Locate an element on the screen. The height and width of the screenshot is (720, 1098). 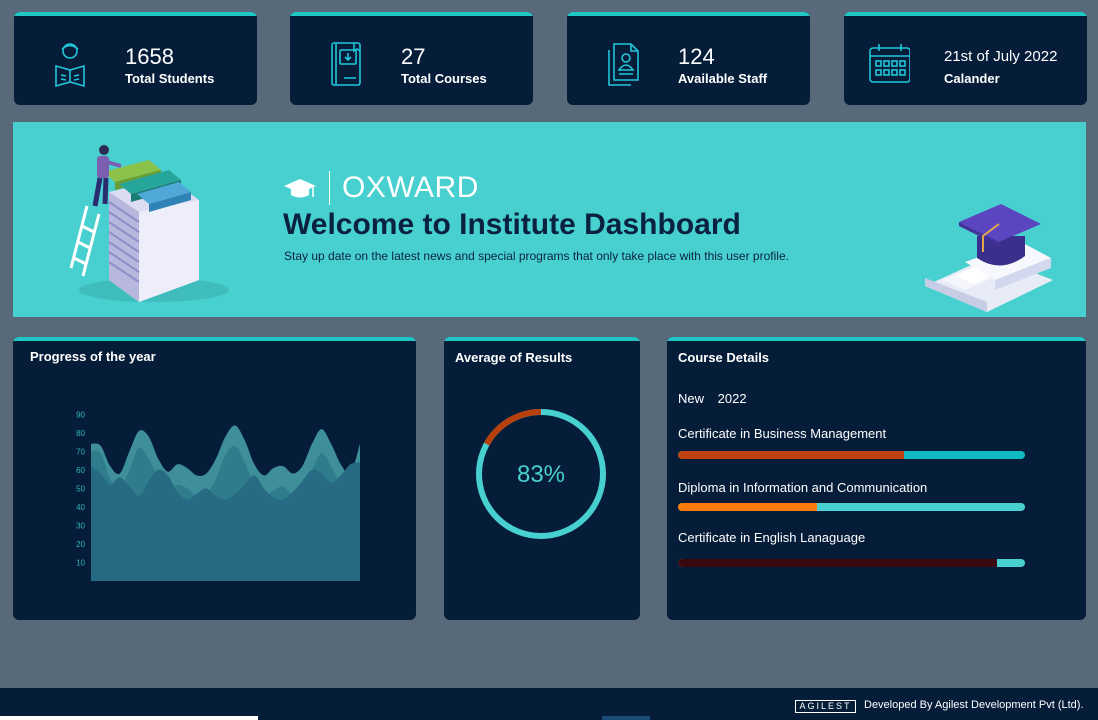
staff-id-icon is located at coordinates (623, 64).